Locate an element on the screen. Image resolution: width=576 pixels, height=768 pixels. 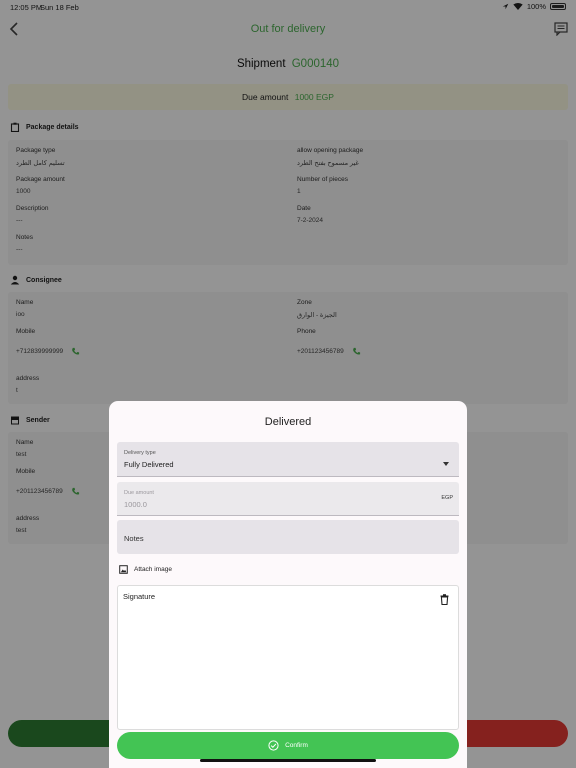
check-circle-icon is located at coordinates (273, 745).